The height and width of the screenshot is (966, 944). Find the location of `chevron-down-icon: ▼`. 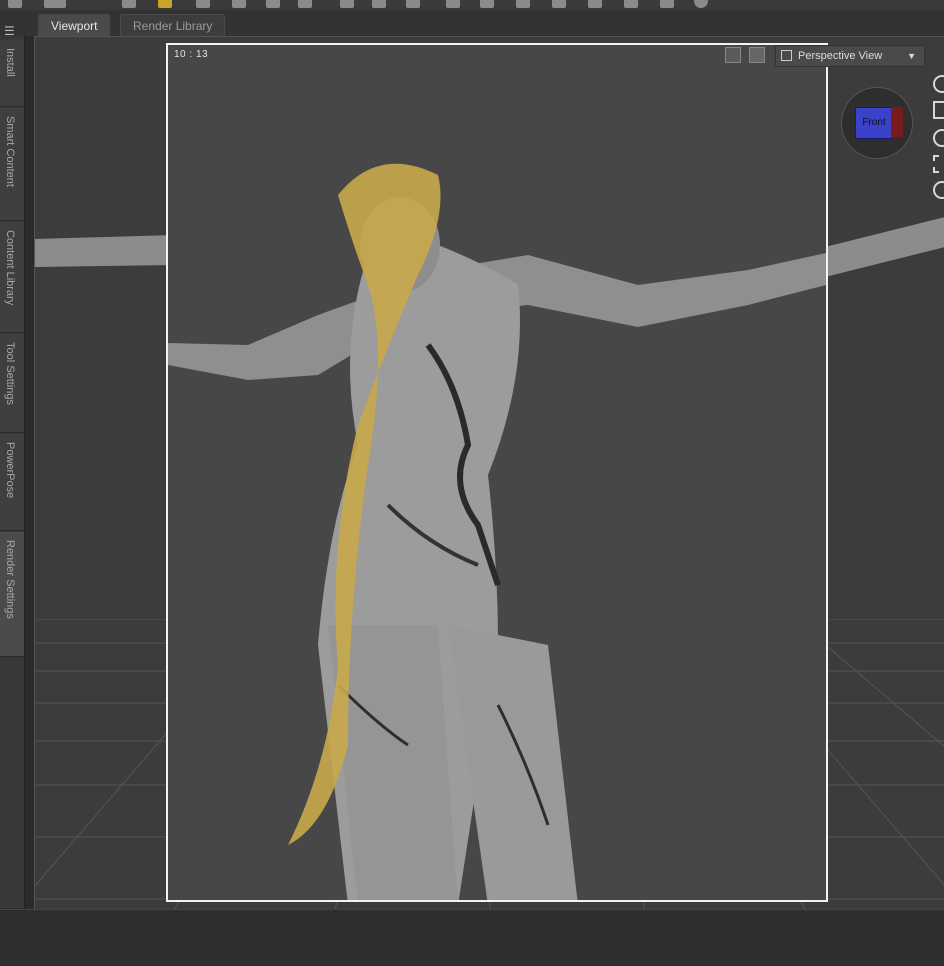

chevron-down-icon: ▼ is located at coordinates (911, 56).